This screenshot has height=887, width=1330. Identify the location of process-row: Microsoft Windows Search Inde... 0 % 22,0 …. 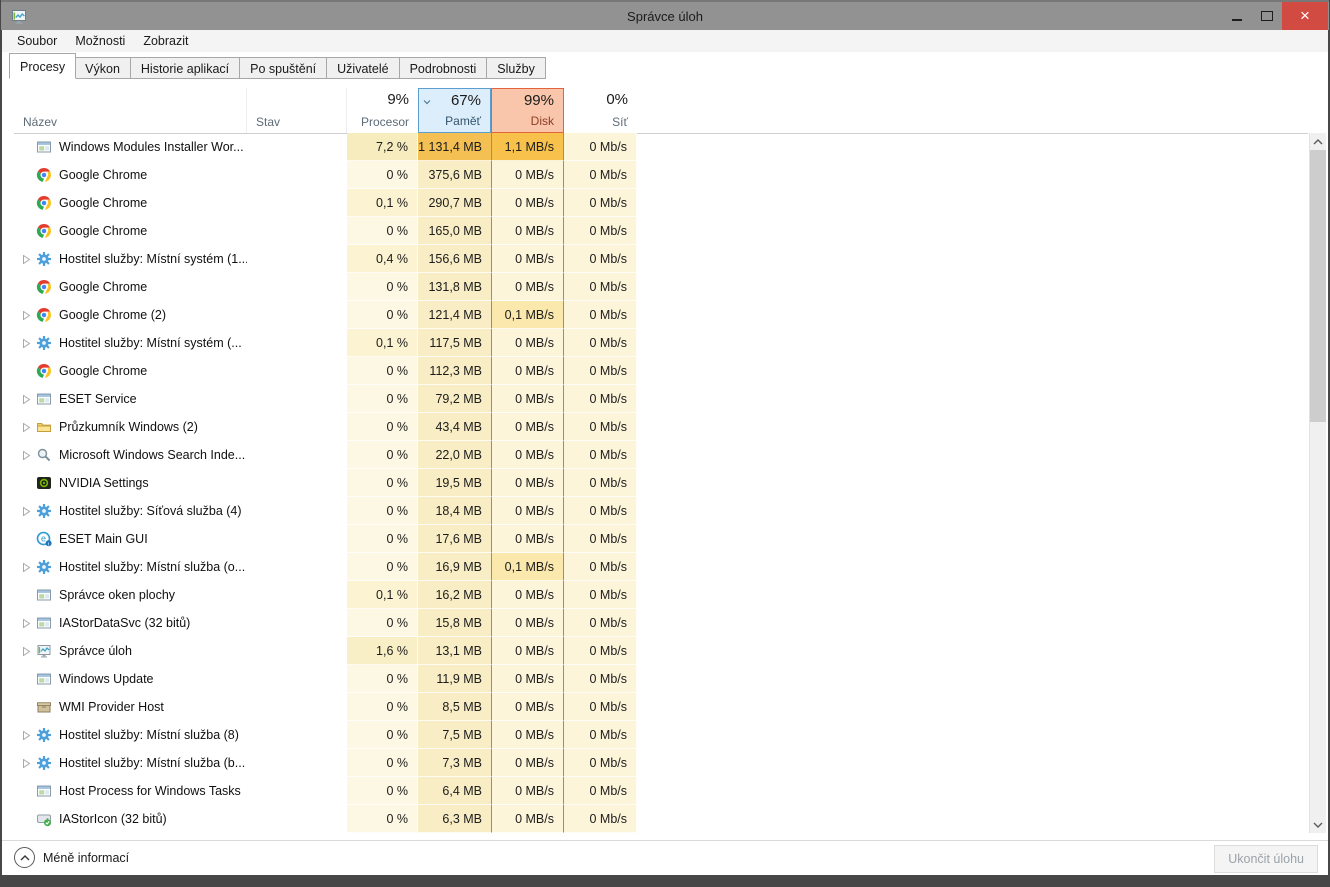
(661, 455).